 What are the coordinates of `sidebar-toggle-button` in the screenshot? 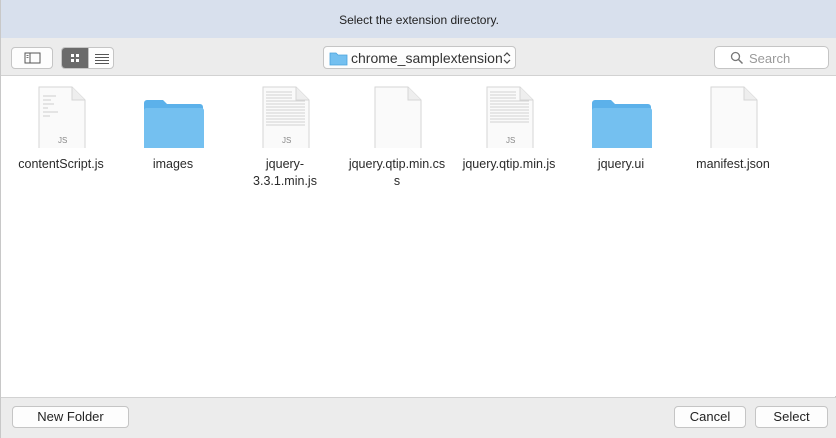 It's located at (32, 58).